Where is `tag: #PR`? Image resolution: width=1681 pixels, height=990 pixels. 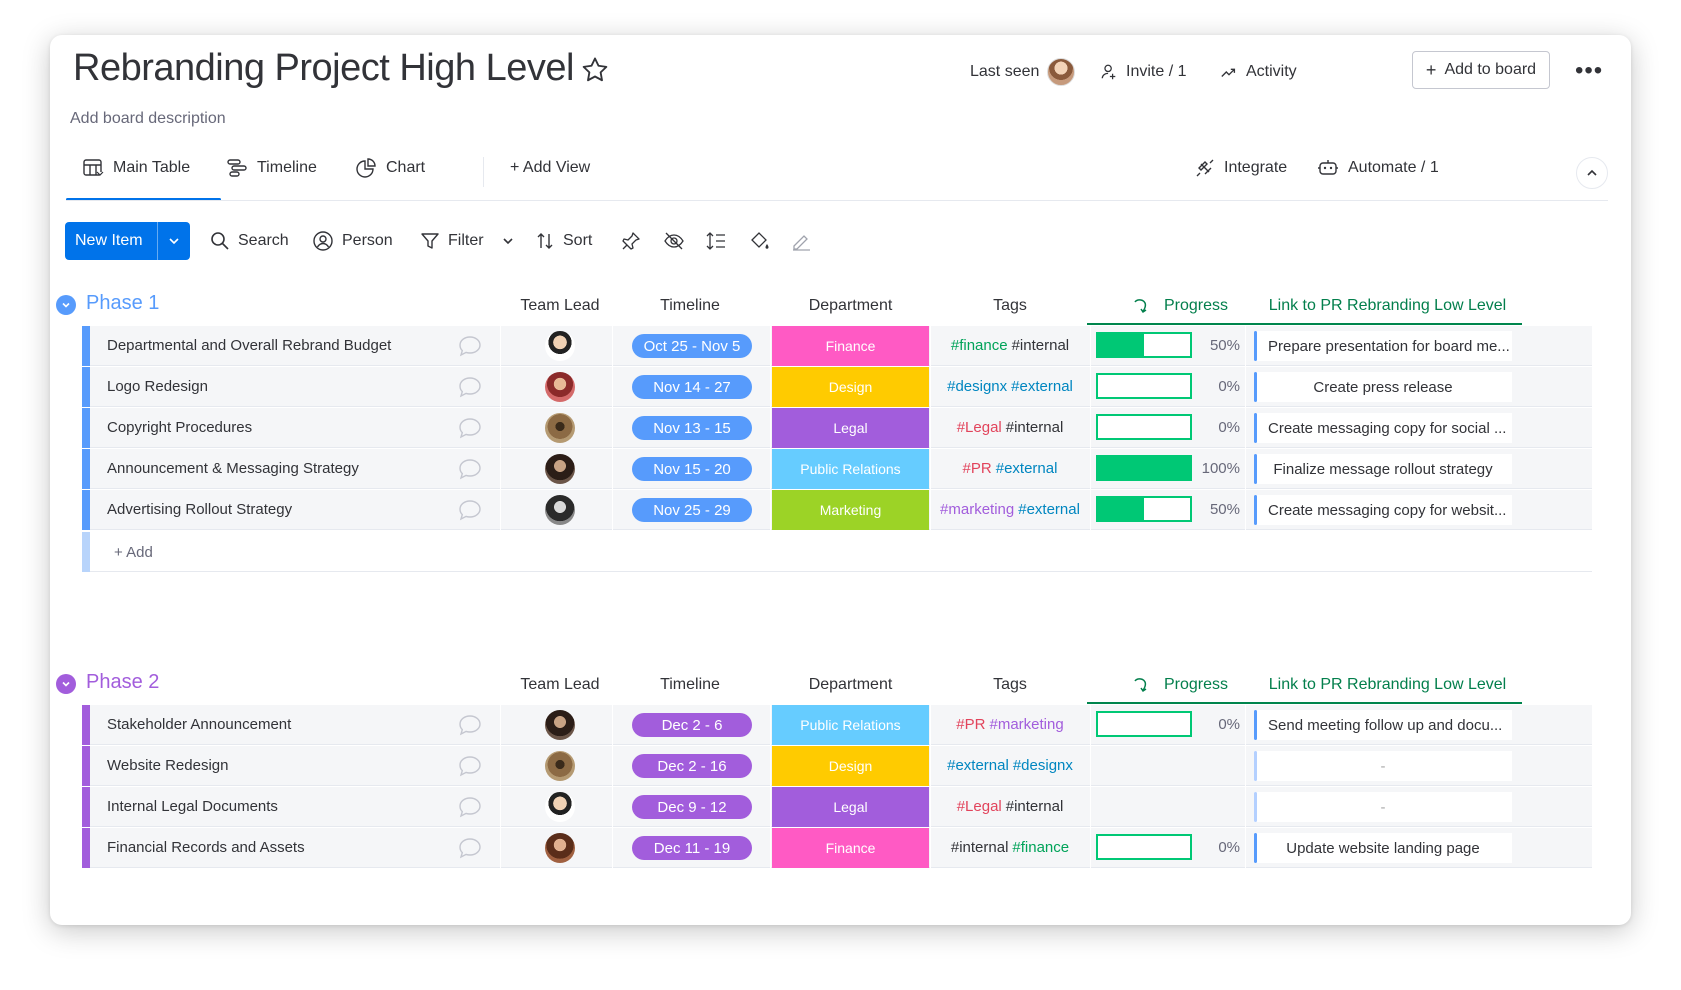 tag: #PR is located at coordinates (977, 468).